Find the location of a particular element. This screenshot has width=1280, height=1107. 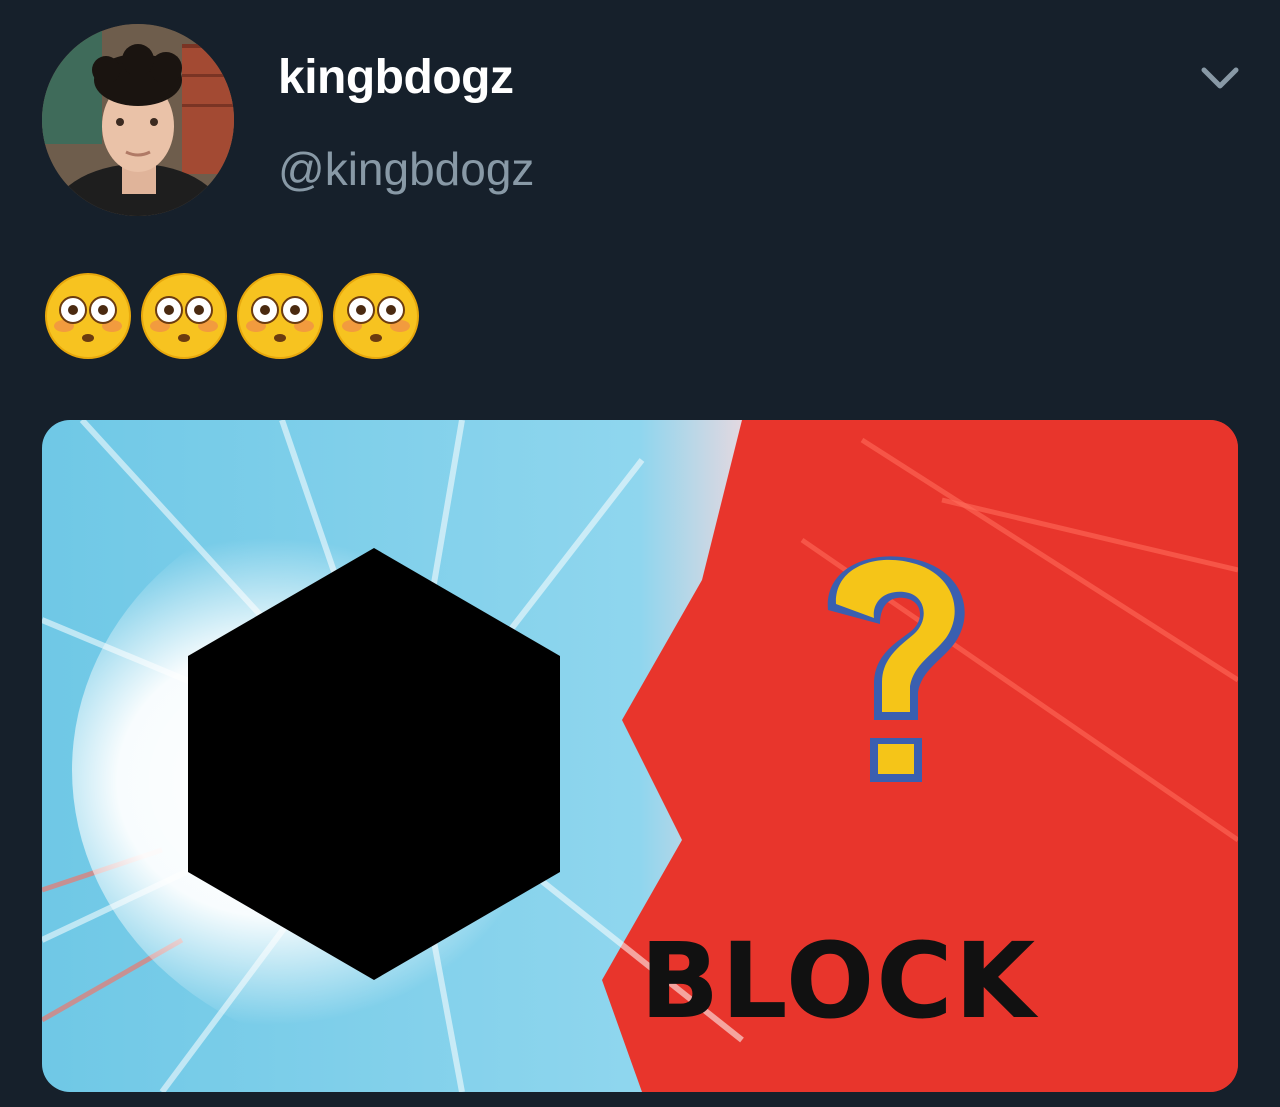

avatar is located at coordinates (138, 120).